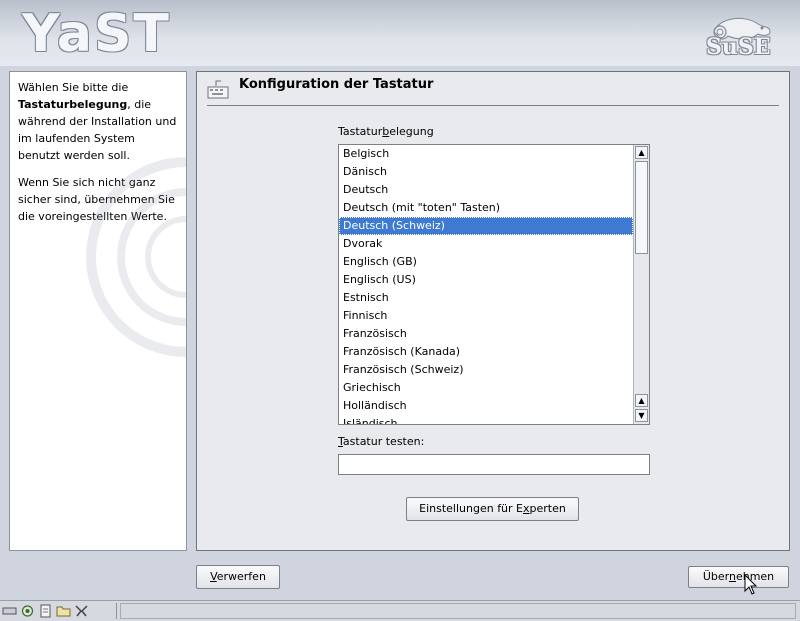 The image size is (800, 621). I want to click on layout-list-item: Englisch (GB), so click(486, 262).